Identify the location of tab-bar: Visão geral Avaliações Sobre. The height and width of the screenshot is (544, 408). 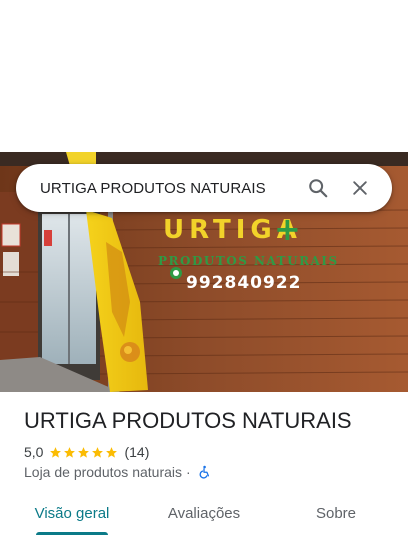
(204, 517).